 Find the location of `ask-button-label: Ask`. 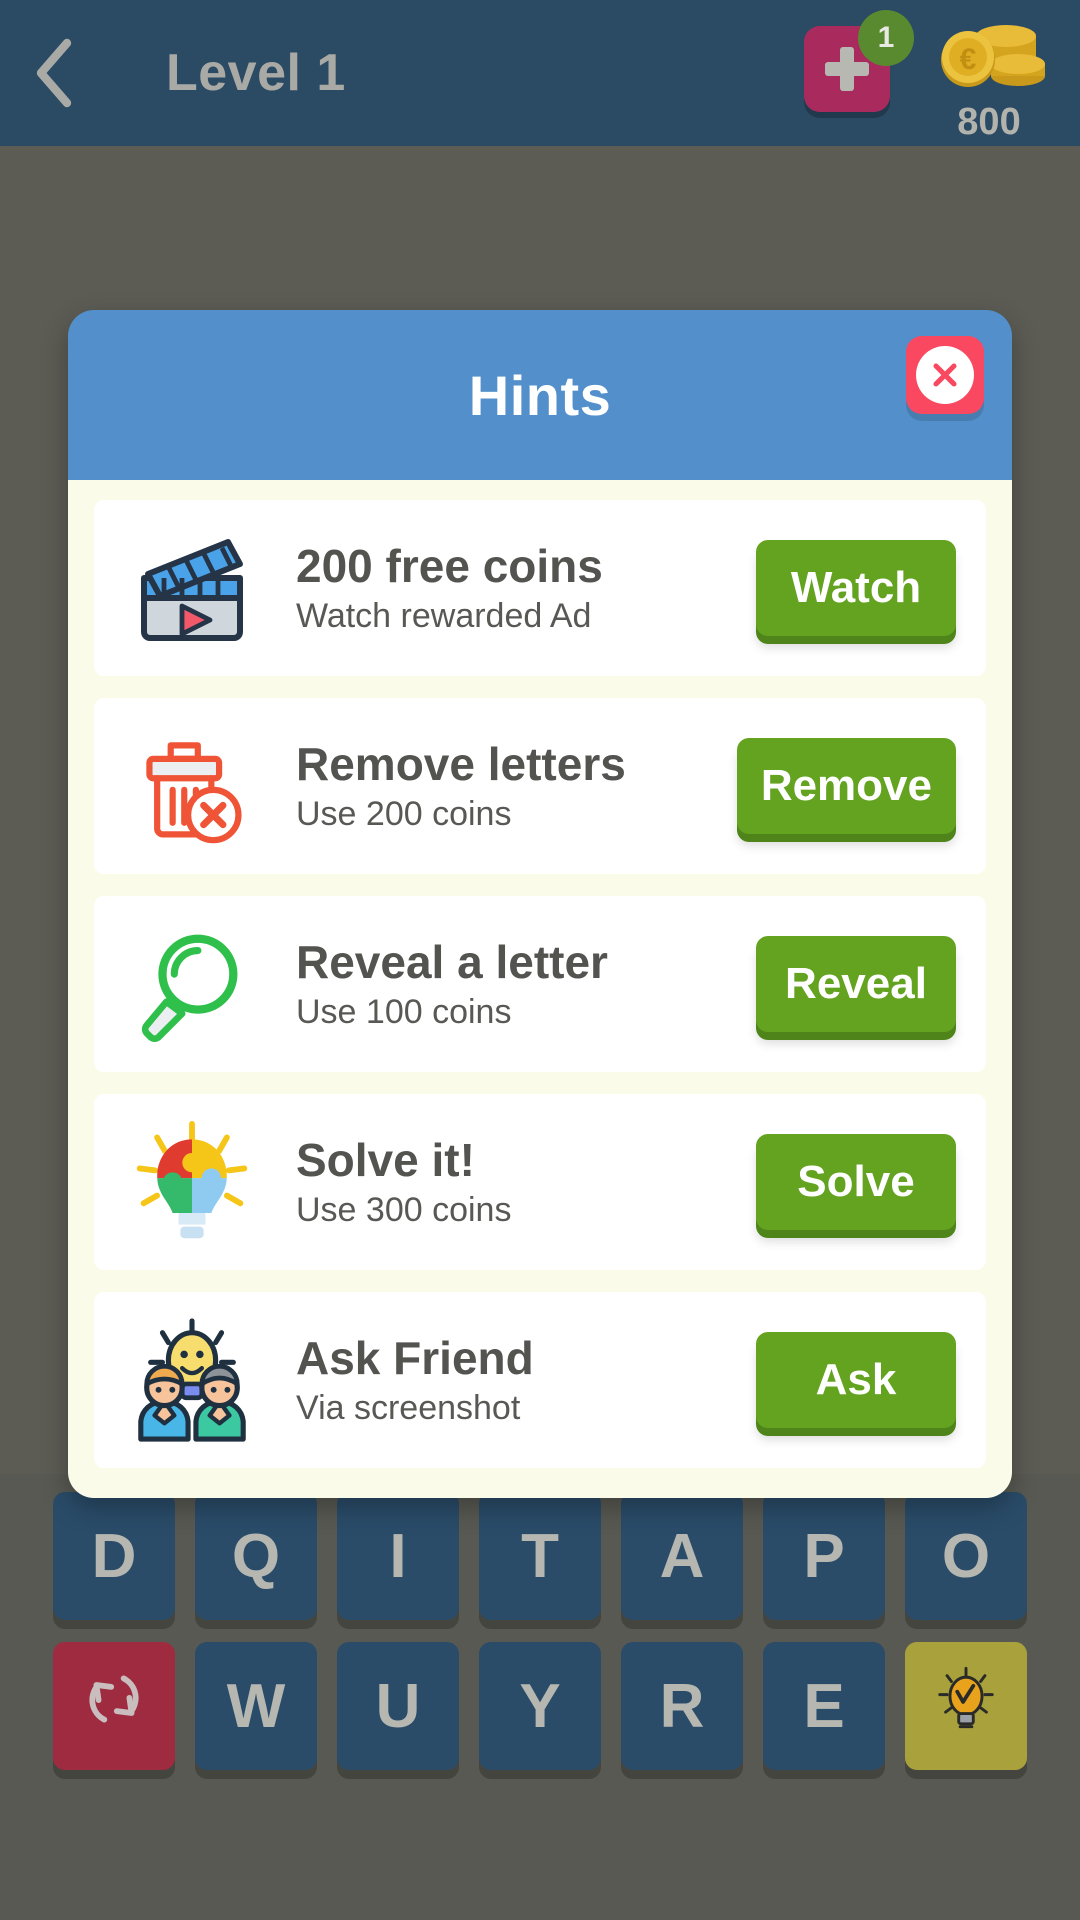

ask-button-label: Ask is located at coordinates (856, 1379).